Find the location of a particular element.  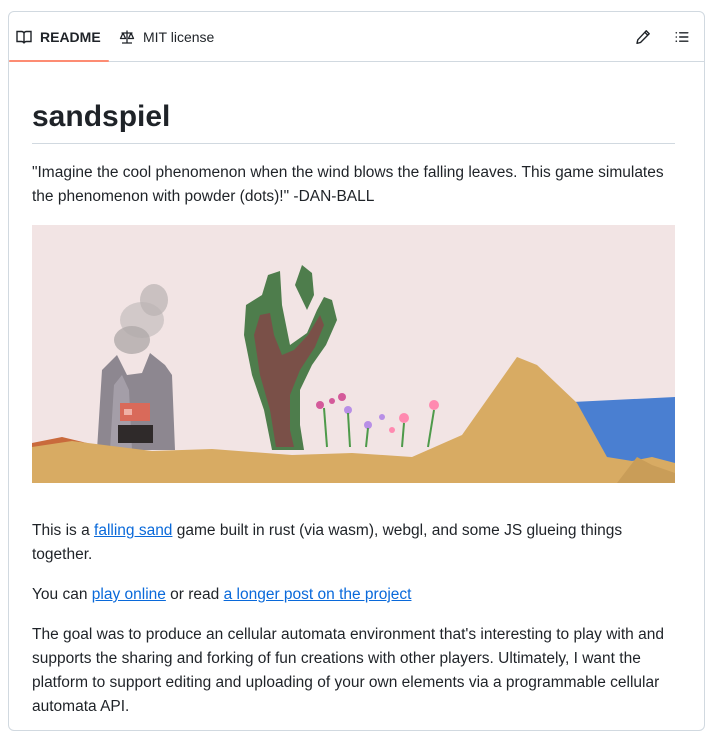

scale-icon is located at coordinates (127, 37).